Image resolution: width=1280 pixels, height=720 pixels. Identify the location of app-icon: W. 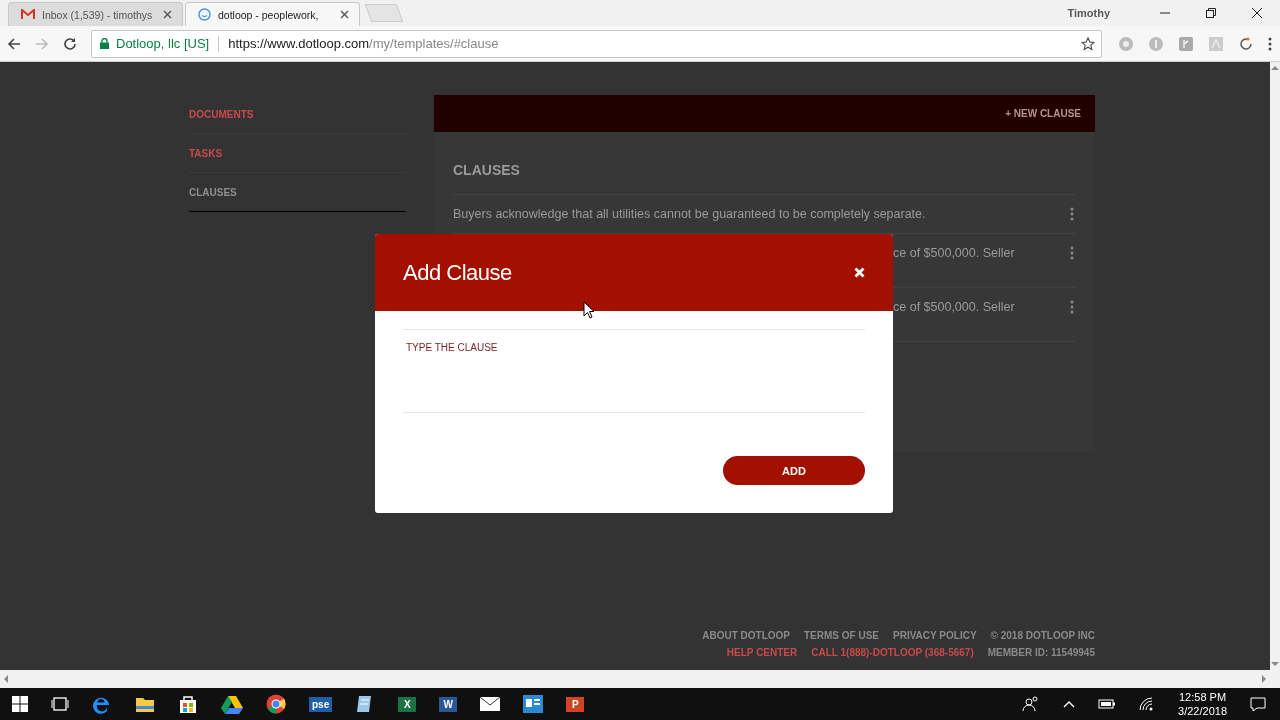
(448, 704).